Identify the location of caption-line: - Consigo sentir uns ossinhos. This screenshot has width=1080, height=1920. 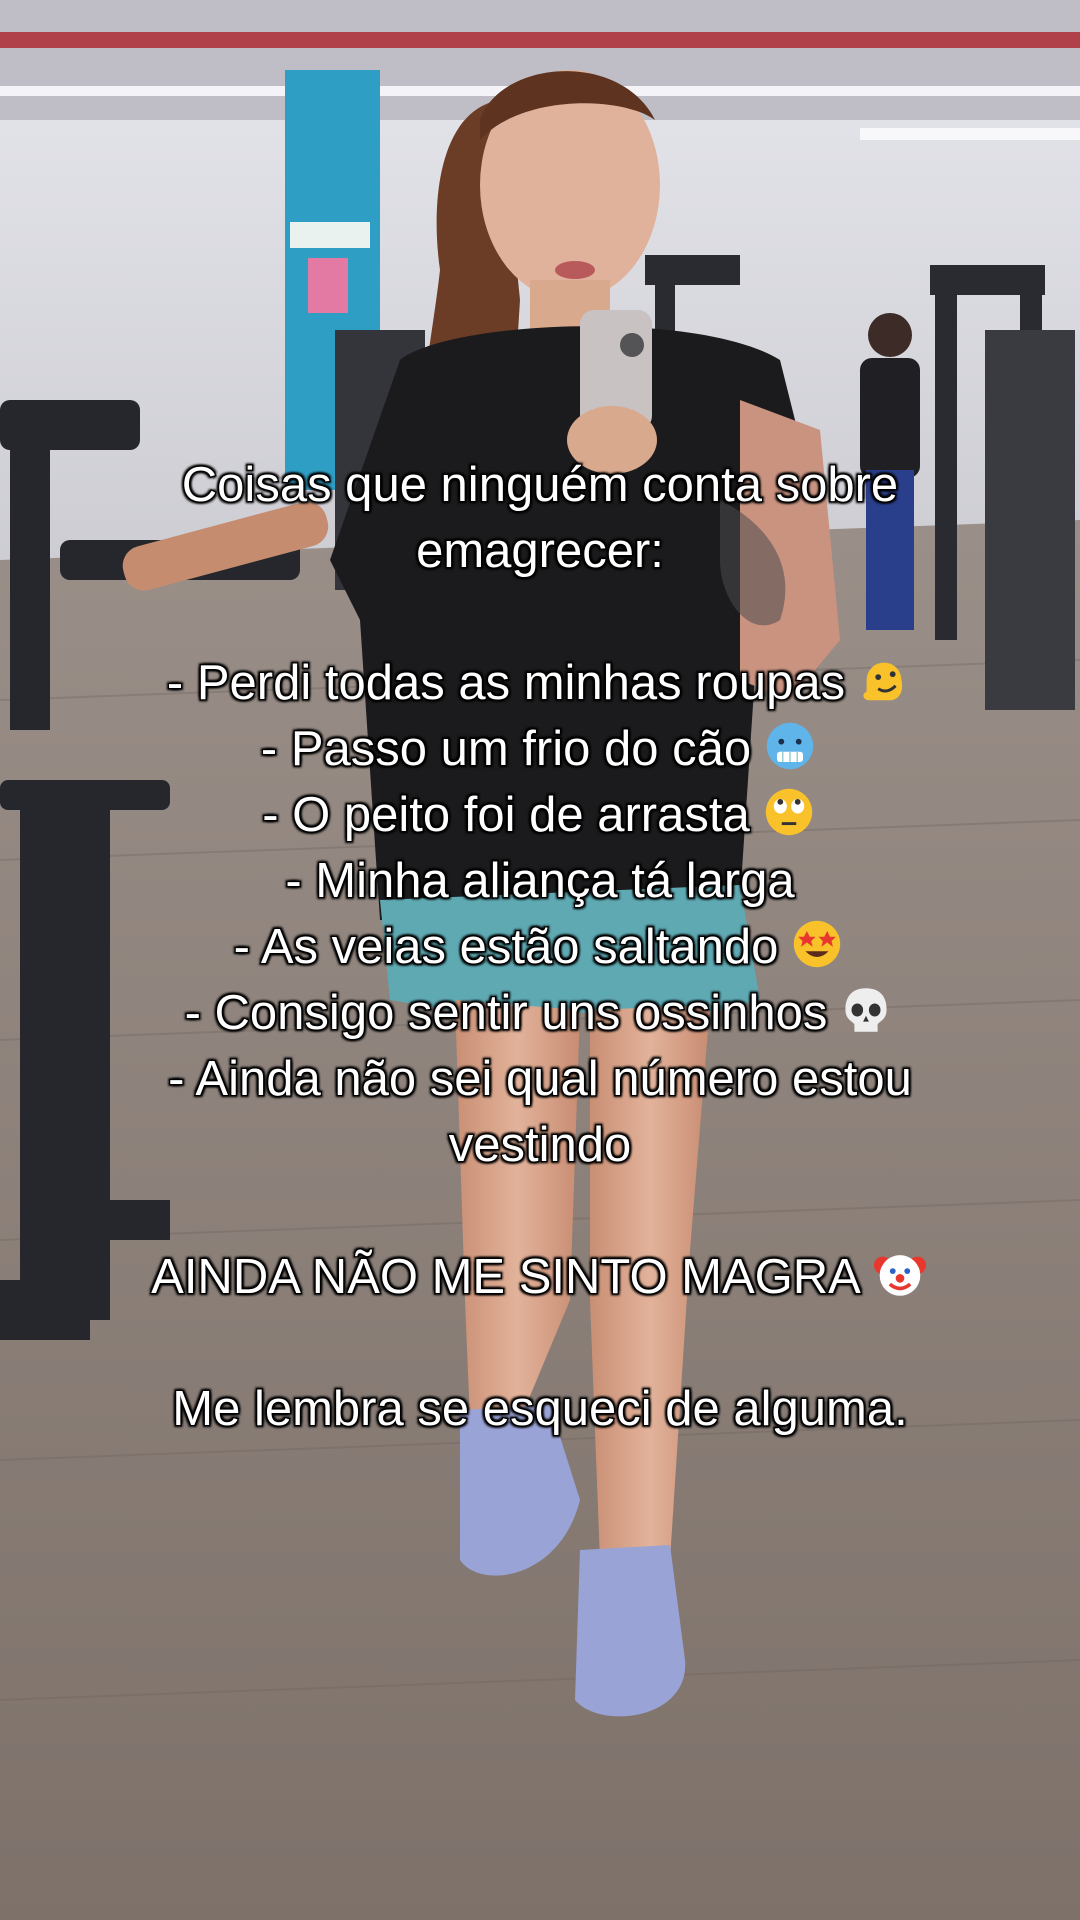
(540, 1013).